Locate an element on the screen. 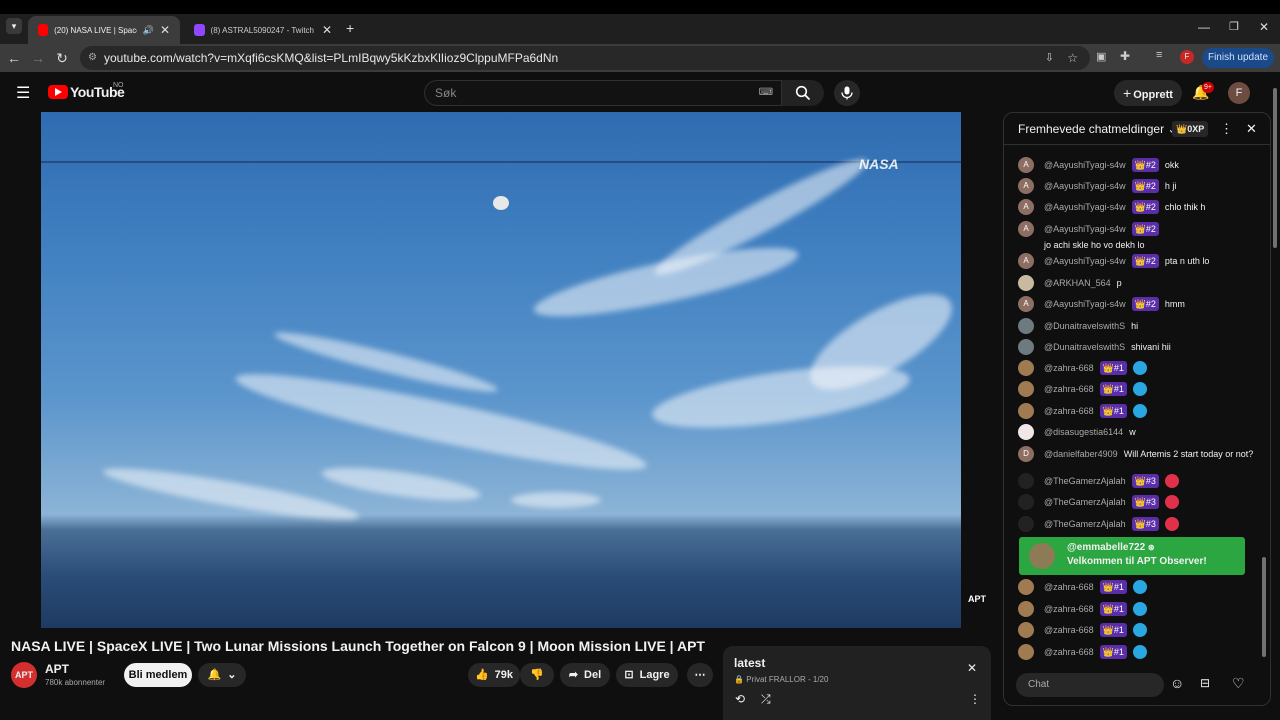 The height and width of the screenshot is (720, 1280). search-input: Søk ⌨ is located at coordinates (603, 93).